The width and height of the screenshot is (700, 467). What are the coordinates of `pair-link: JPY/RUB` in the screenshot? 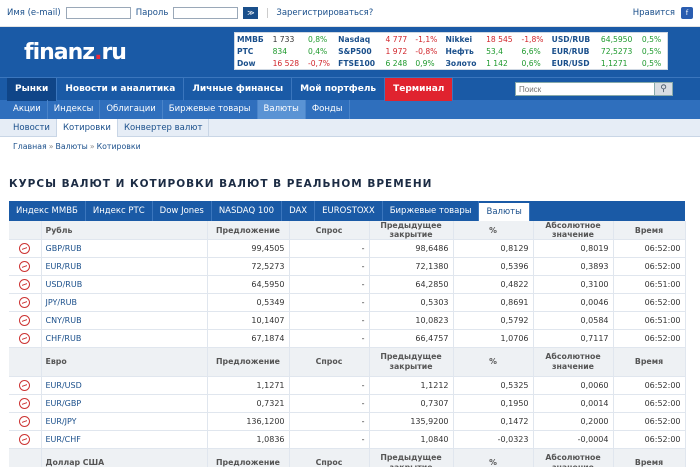 It's located at (62, 302).